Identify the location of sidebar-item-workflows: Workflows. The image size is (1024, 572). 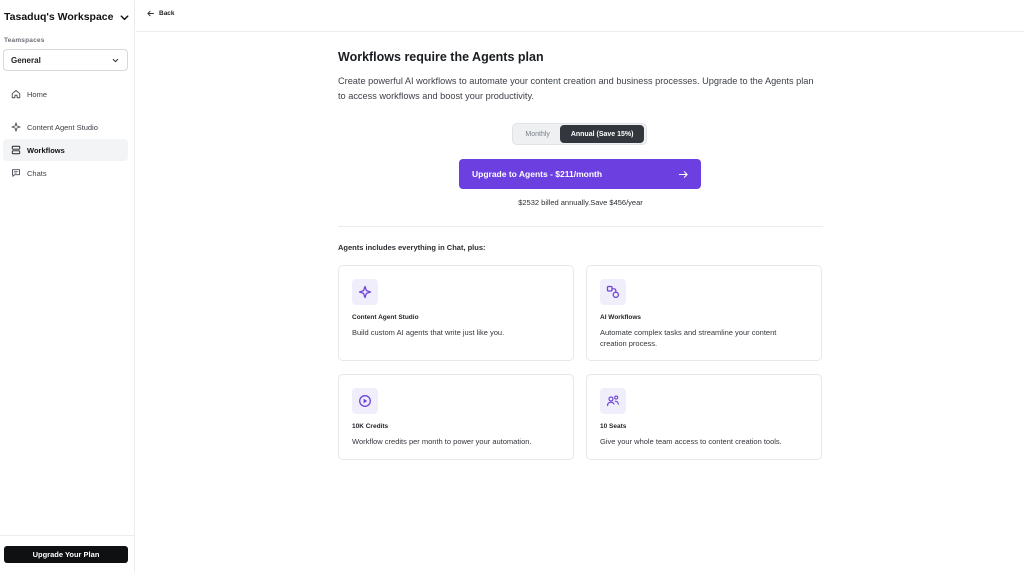
(65, 150).